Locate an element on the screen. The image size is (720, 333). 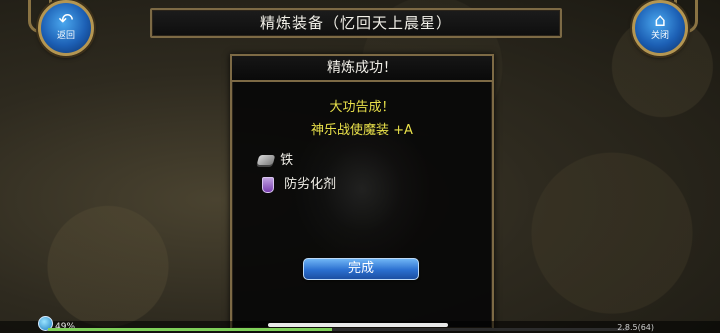
done-button: 完成 is located at coordinates (361, 269).